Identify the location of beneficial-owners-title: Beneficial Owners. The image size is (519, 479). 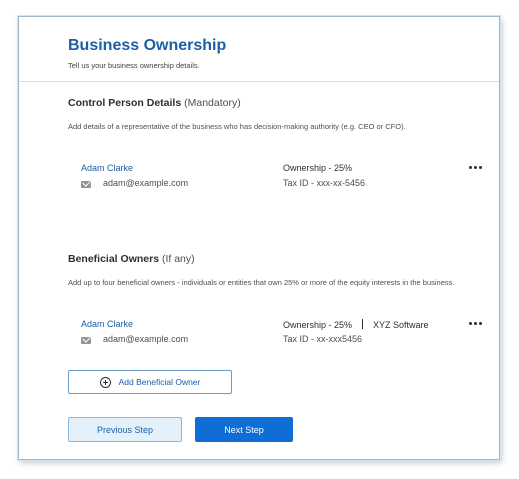
(114, 259).